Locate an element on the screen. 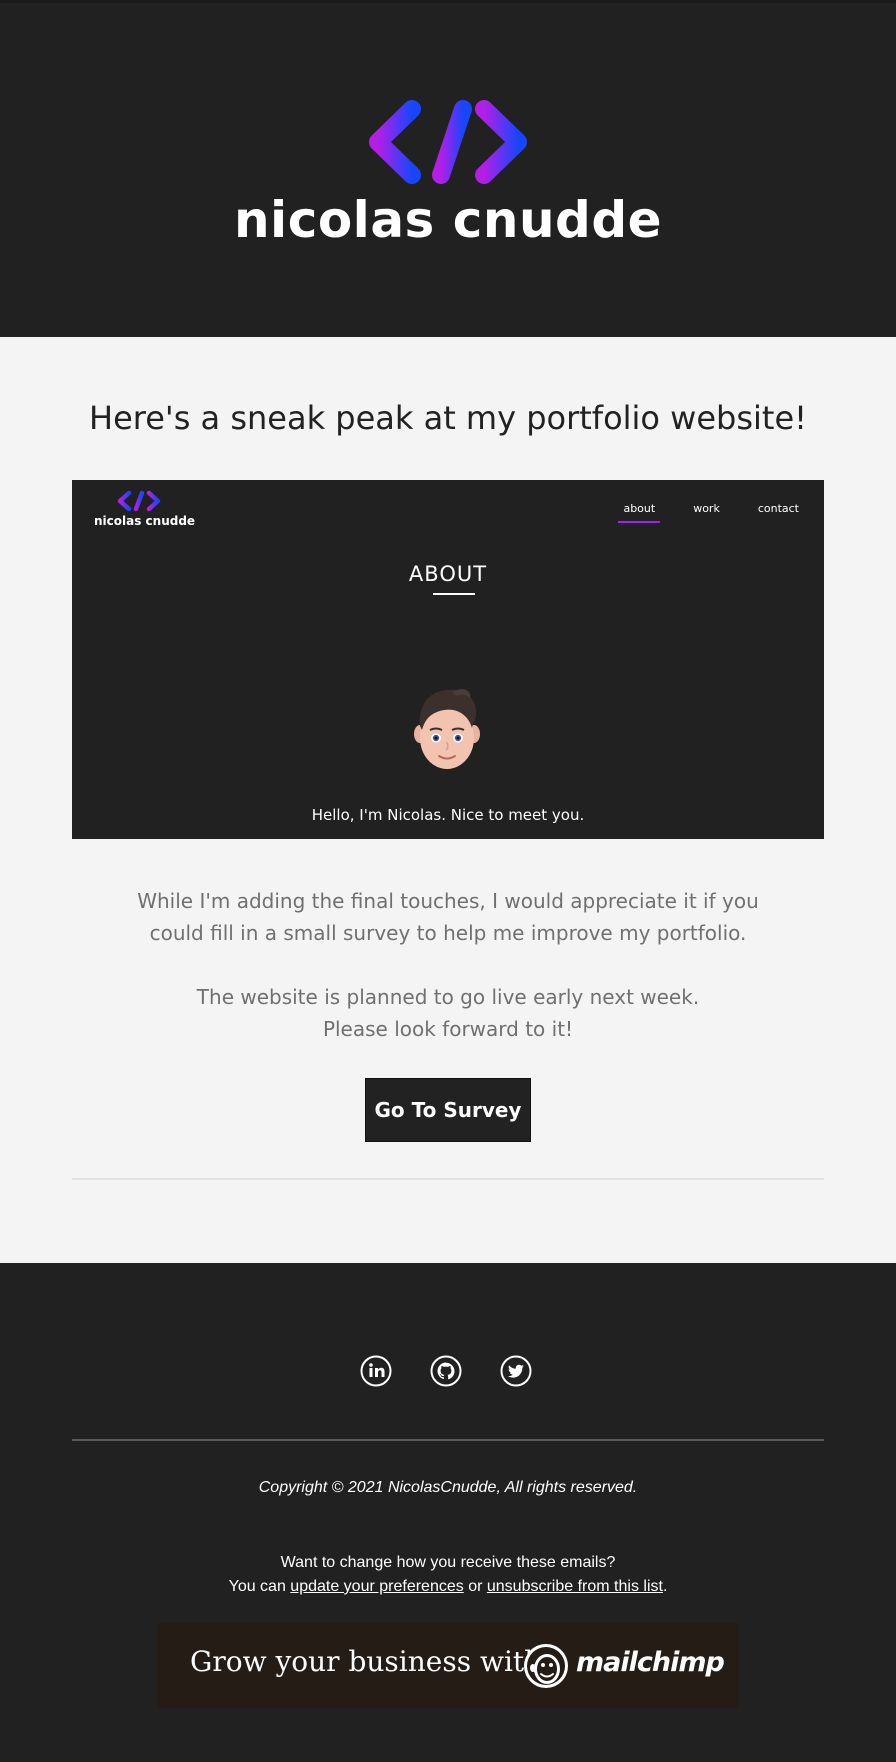 The height and width of the screenshot is (1762, 896). mailchimp-wordmark: mailchimp is located at coordinates (650, 1662).